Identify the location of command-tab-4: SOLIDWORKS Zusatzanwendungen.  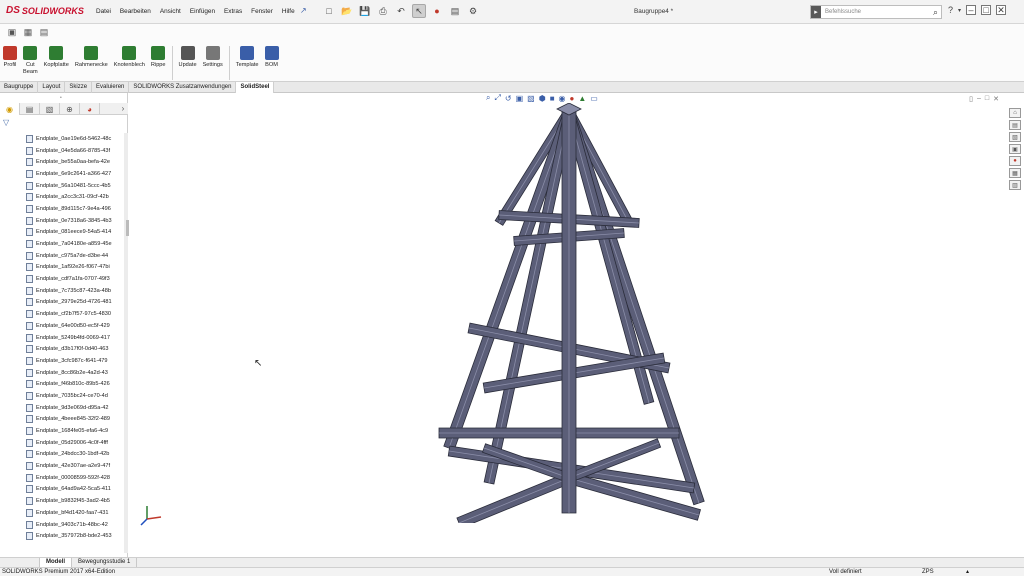
(183, 87).